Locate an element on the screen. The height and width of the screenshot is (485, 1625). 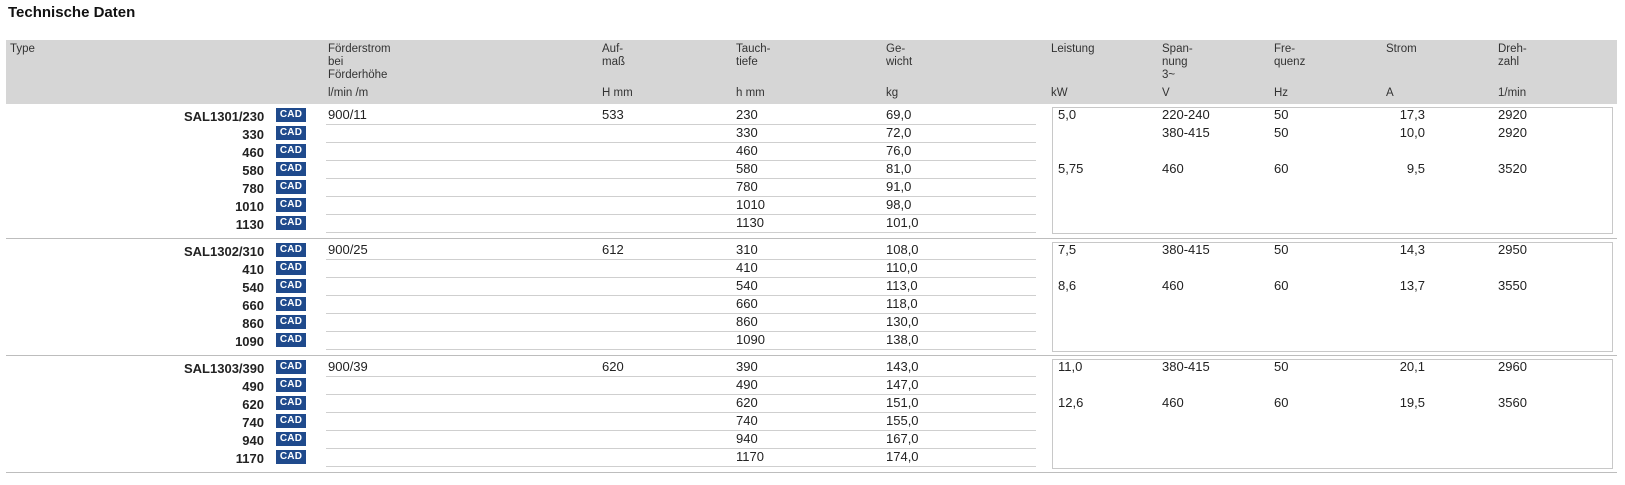
header-gewicht-unit: kg is located at coordinates (892, 93).